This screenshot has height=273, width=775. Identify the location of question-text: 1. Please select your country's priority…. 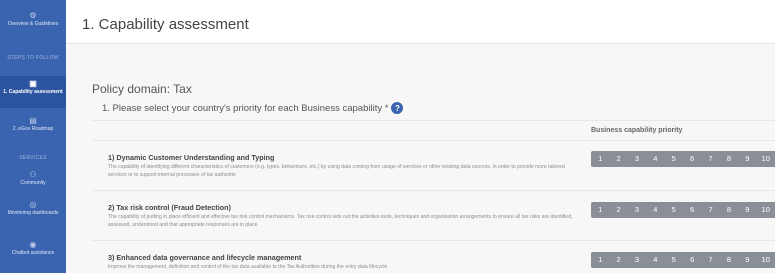
(245, 108).